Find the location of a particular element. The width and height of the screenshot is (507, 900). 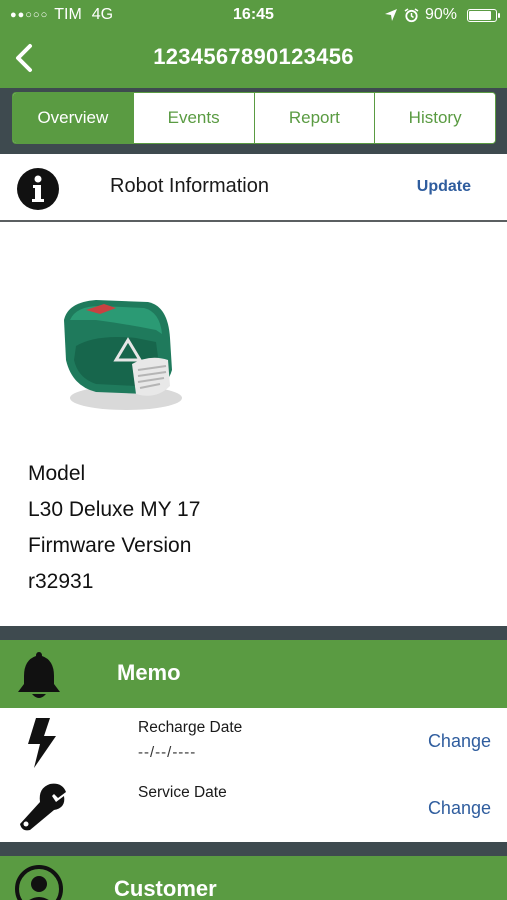

robot-info-title: Robot Information is located at coordinates (189, 186).